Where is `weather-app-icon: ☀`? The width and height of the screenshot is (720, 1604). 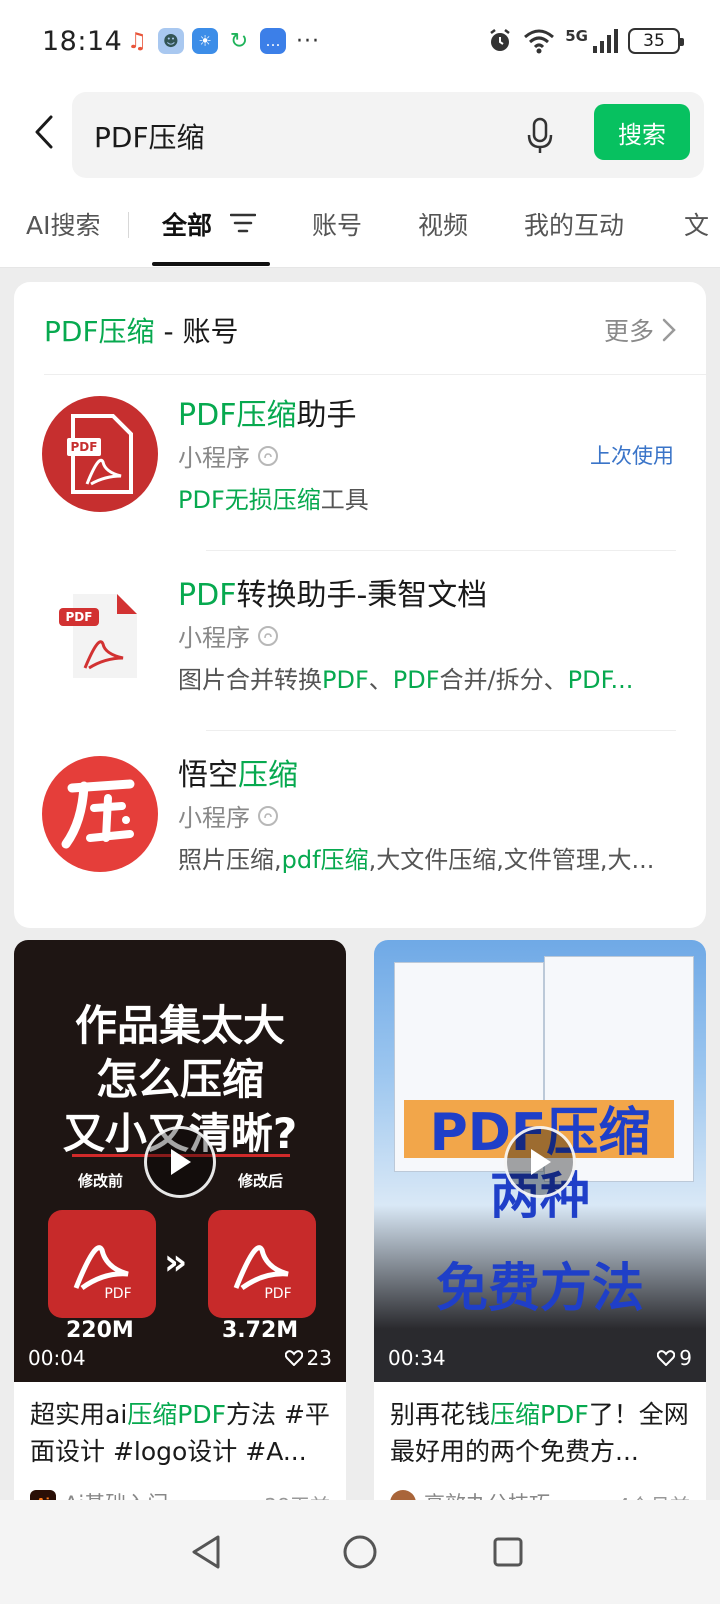 weather-app-icon: ☀ is located at coordinates (205, 41).